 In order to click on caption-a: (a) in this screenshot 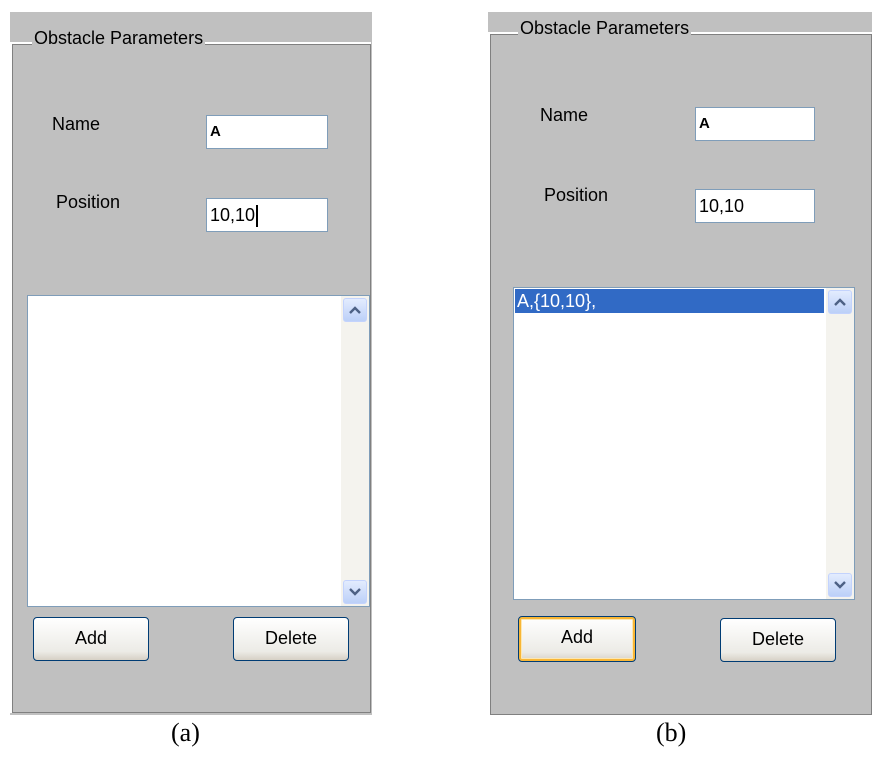, I will do `click(185, 732)`.